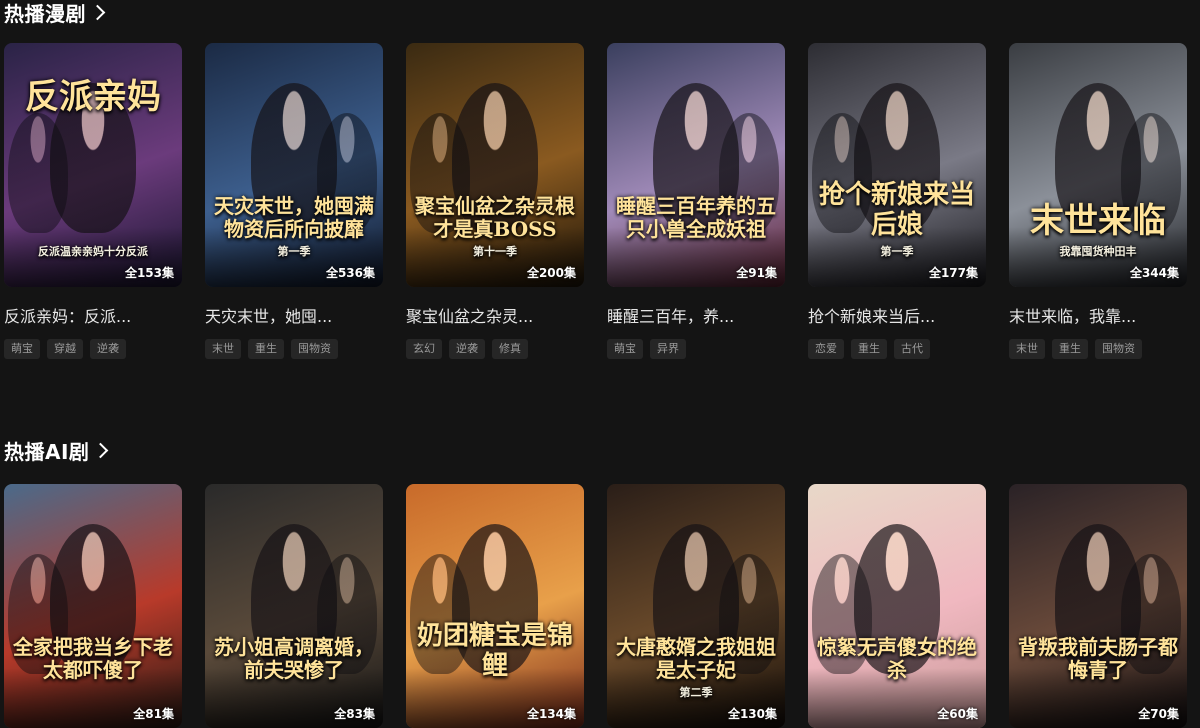  I want to click on drama-card: 苏小姐高调离婚，前夫哭惨了全83集, so click(294, 606).